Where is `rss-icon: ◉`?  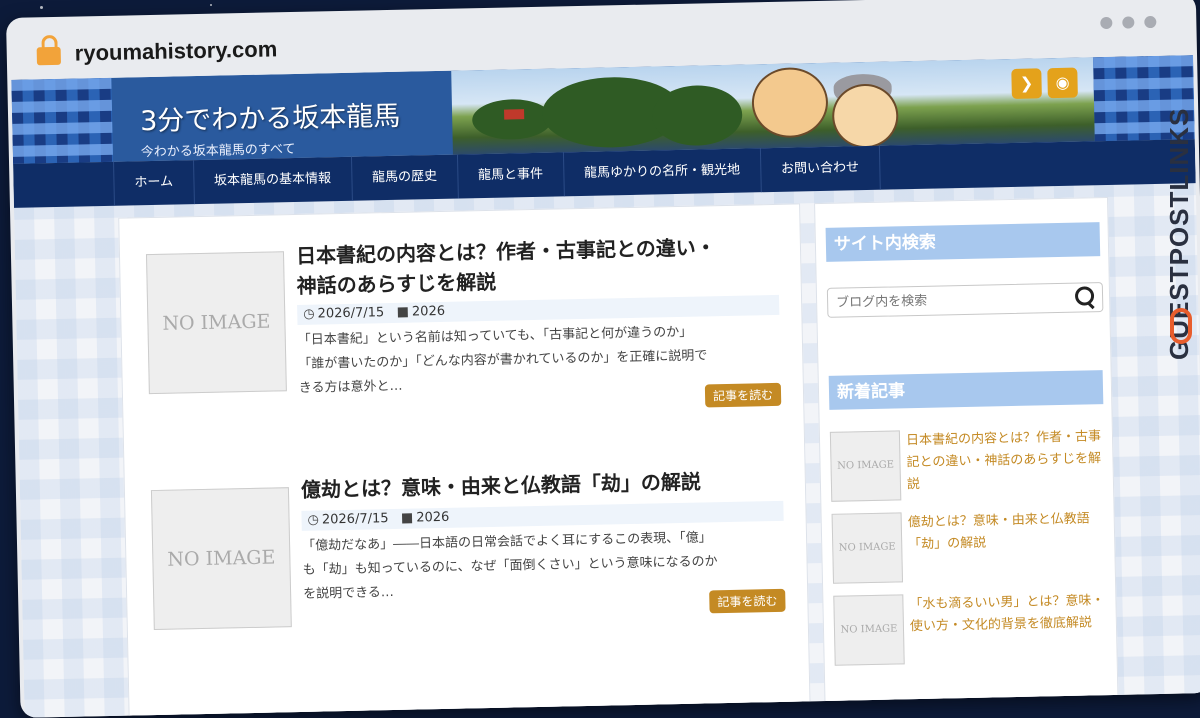
rss-icon: ◉ is located at coordinates (1062, 83).